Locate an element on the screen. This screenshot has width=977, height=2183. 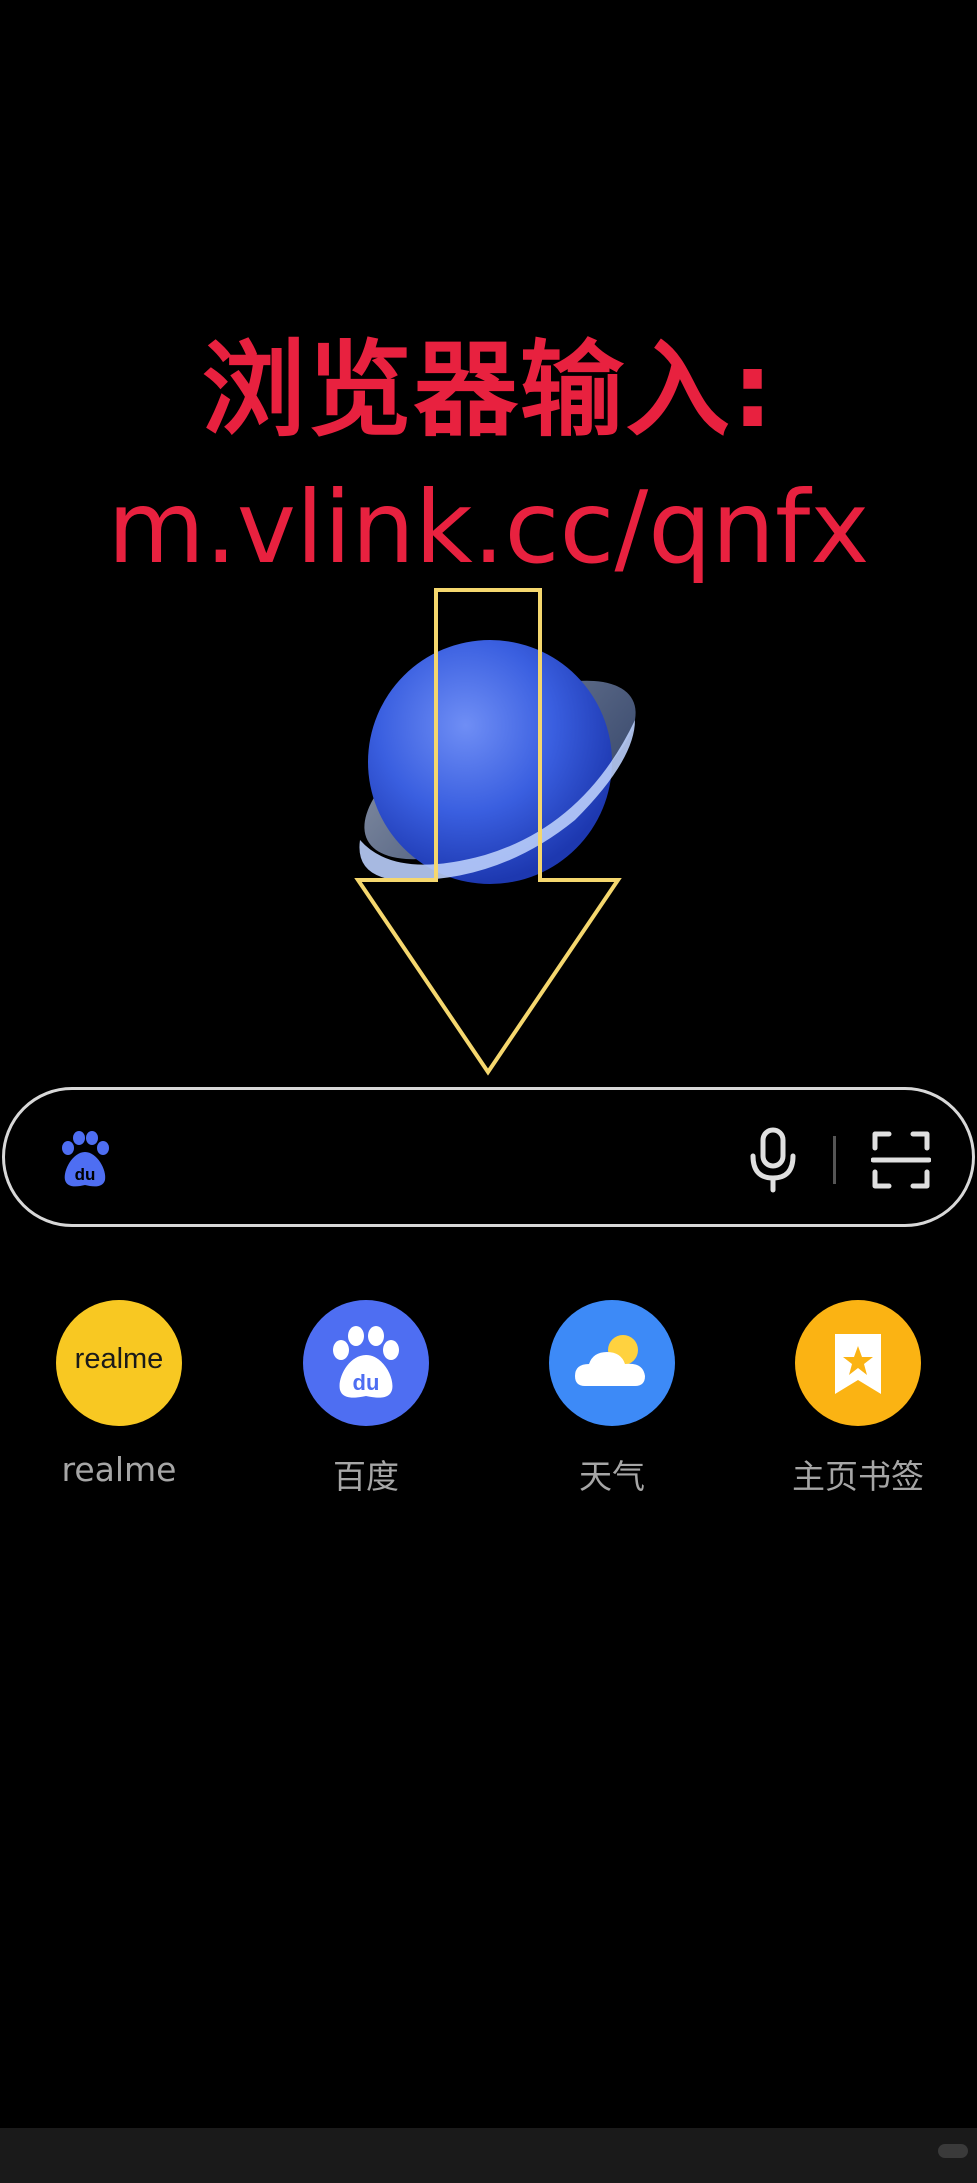
shortcut-baidu: du 百度 is located at coordinates (366, 1400).